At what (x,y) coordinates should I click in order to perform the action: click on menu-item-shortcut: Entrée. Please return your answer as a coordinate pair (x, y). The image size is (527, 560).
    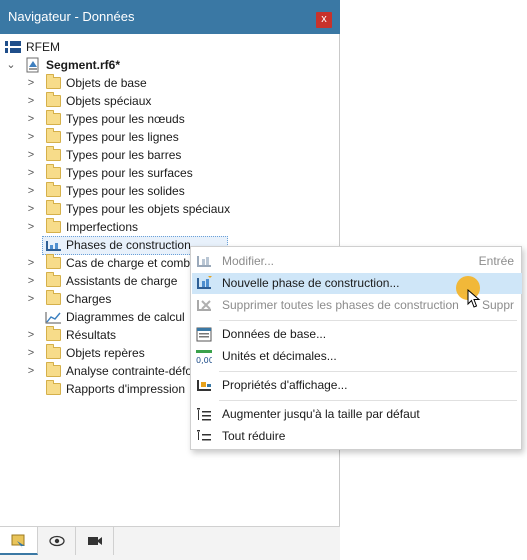
    Looking at the image, I should click on (496, 261).